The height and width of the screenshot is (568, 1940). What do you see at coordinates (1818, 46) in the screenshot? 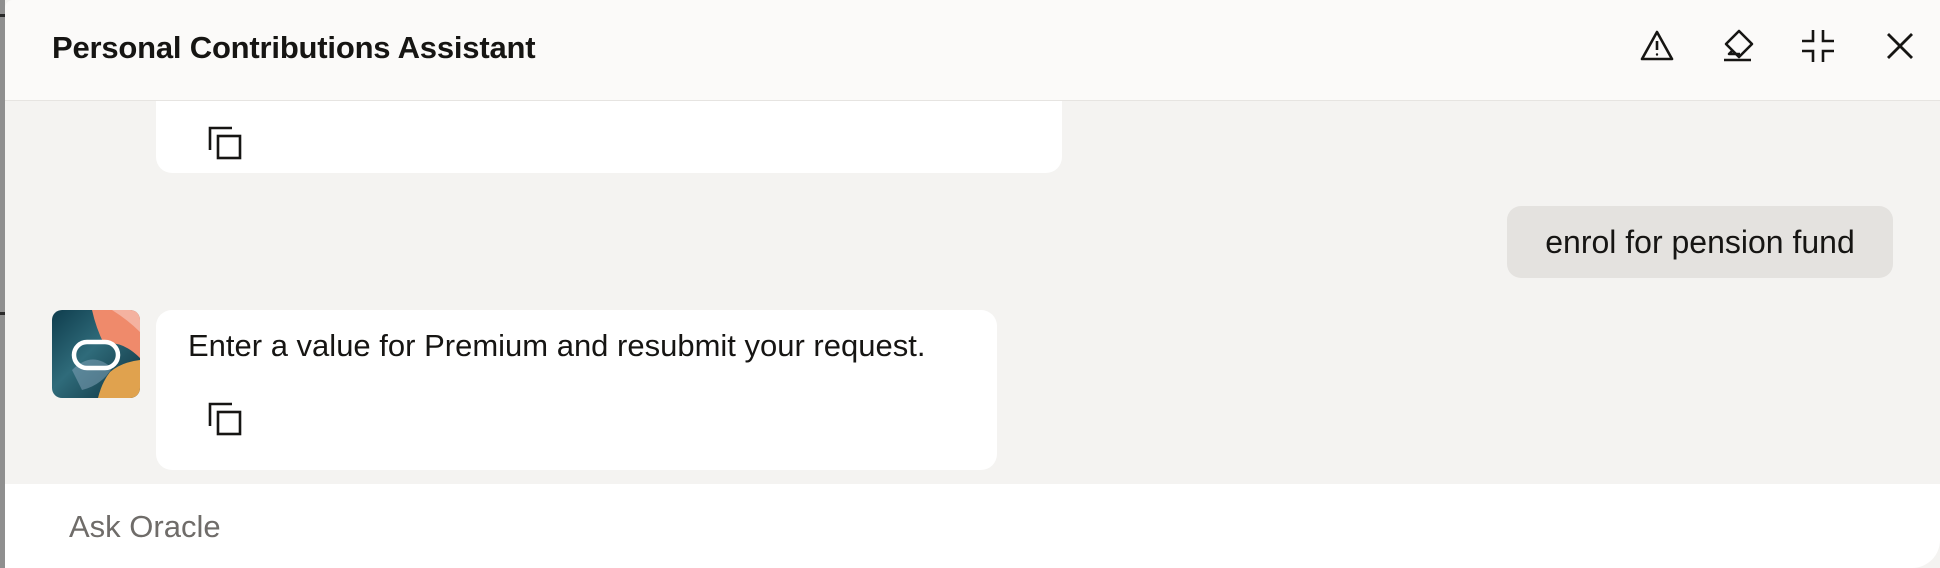
I see `minimize-icon` at bounding box center [1818, 46].